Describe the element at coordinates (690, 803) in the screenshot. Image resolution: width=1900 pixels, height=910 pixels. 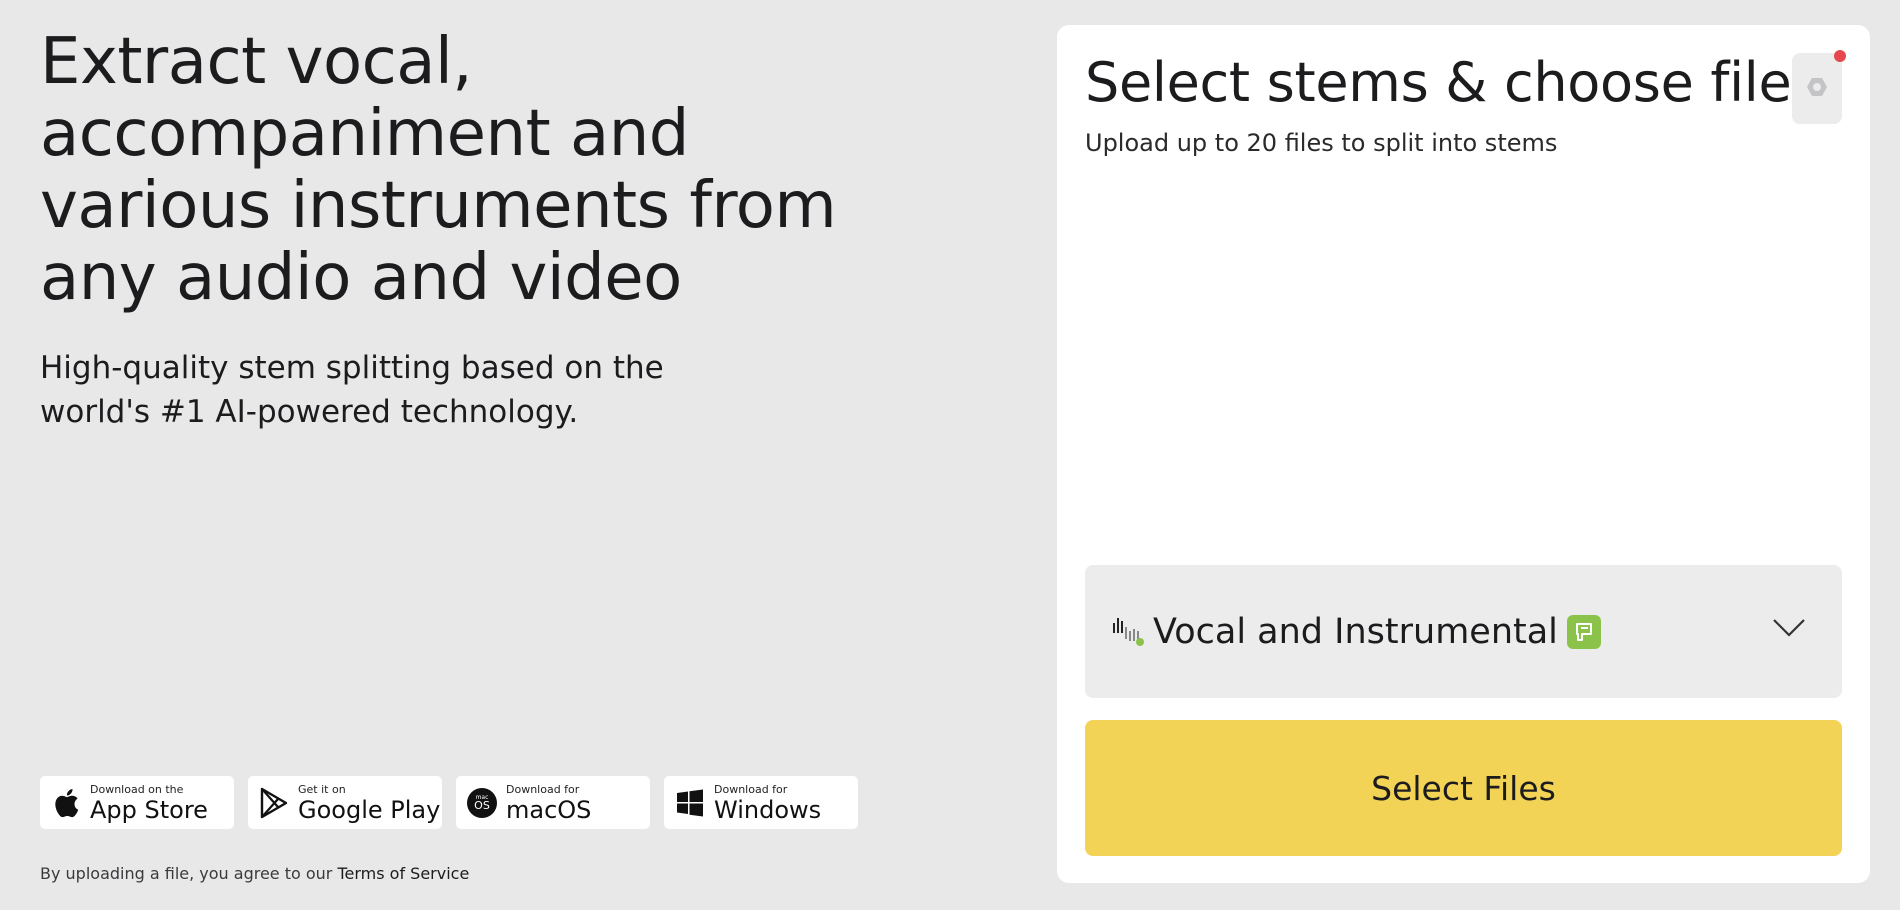
I see `windows-icon` at that location.